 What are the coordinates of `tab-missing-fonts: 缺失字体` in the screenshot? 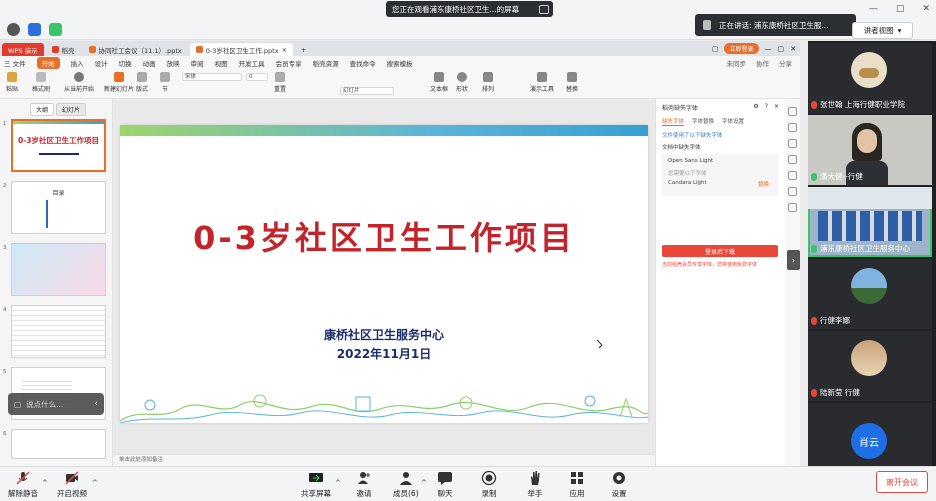 It's located at (673, 121).